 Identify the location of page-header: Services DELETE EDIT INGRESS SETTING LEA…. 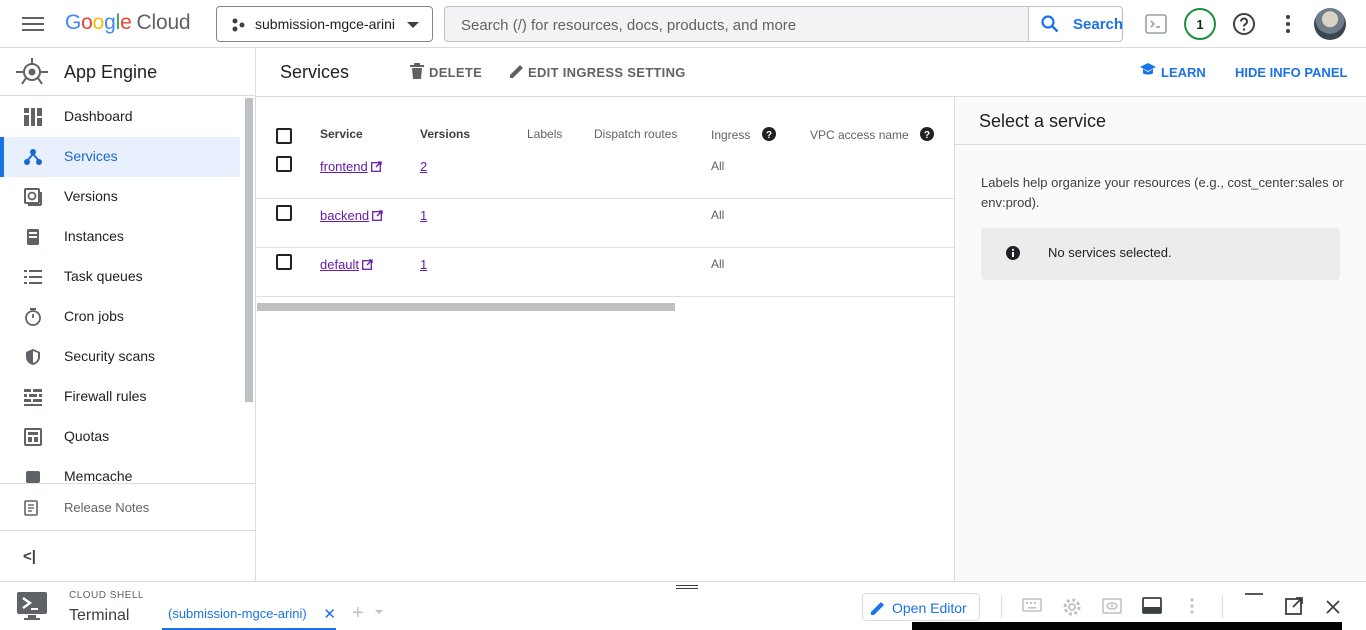
(811, 72).